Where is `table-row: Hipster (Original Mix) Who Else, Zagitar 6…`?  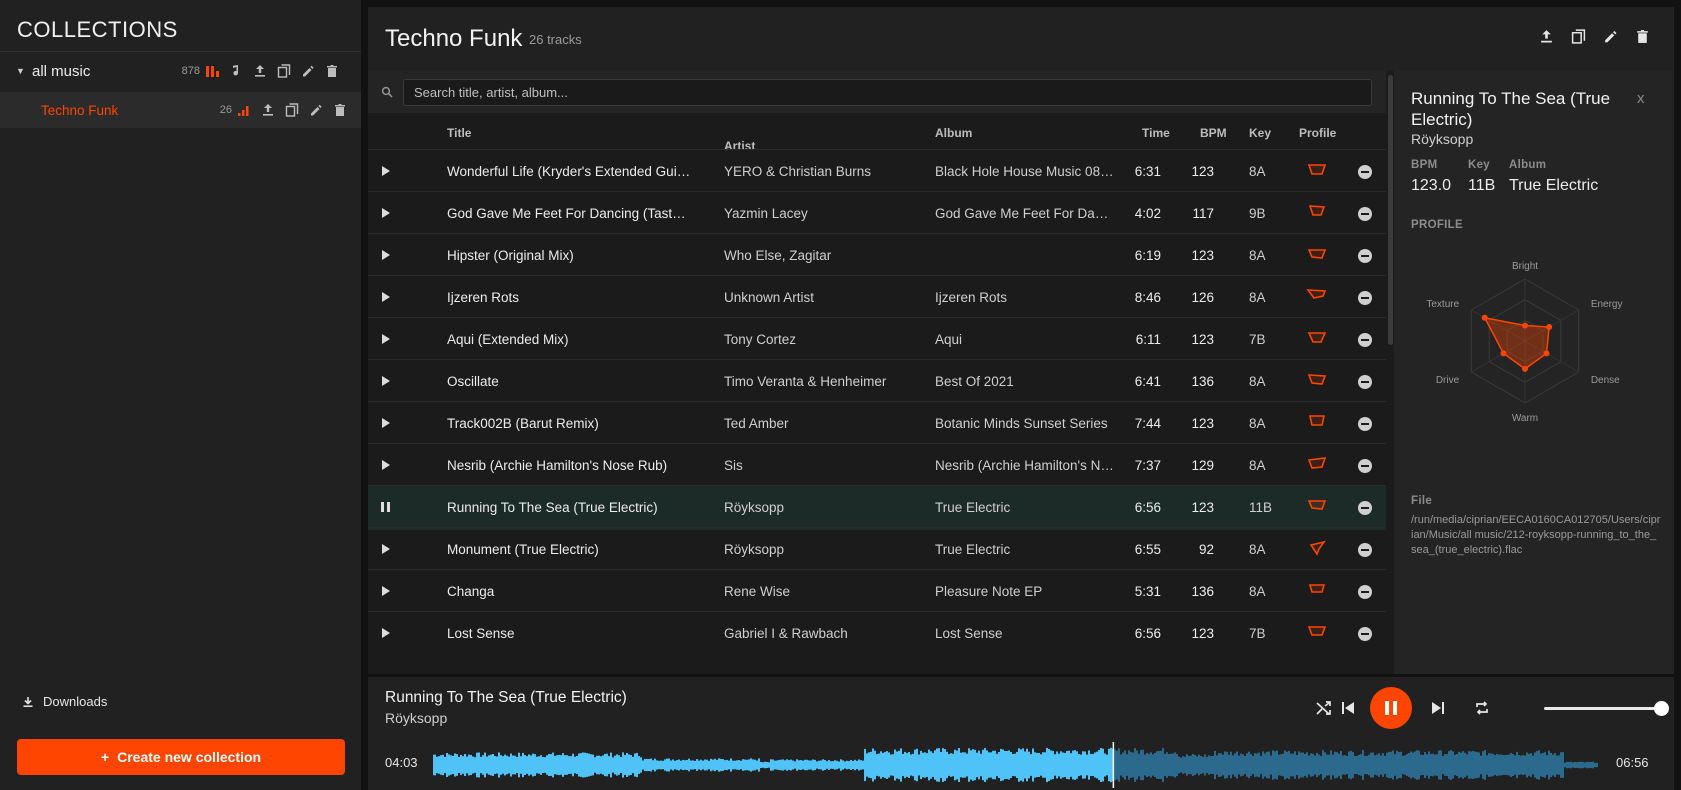
table-row: Hipster (Original Mix) Who Else, Zagitar 6… is located at coordinates (877, 255).